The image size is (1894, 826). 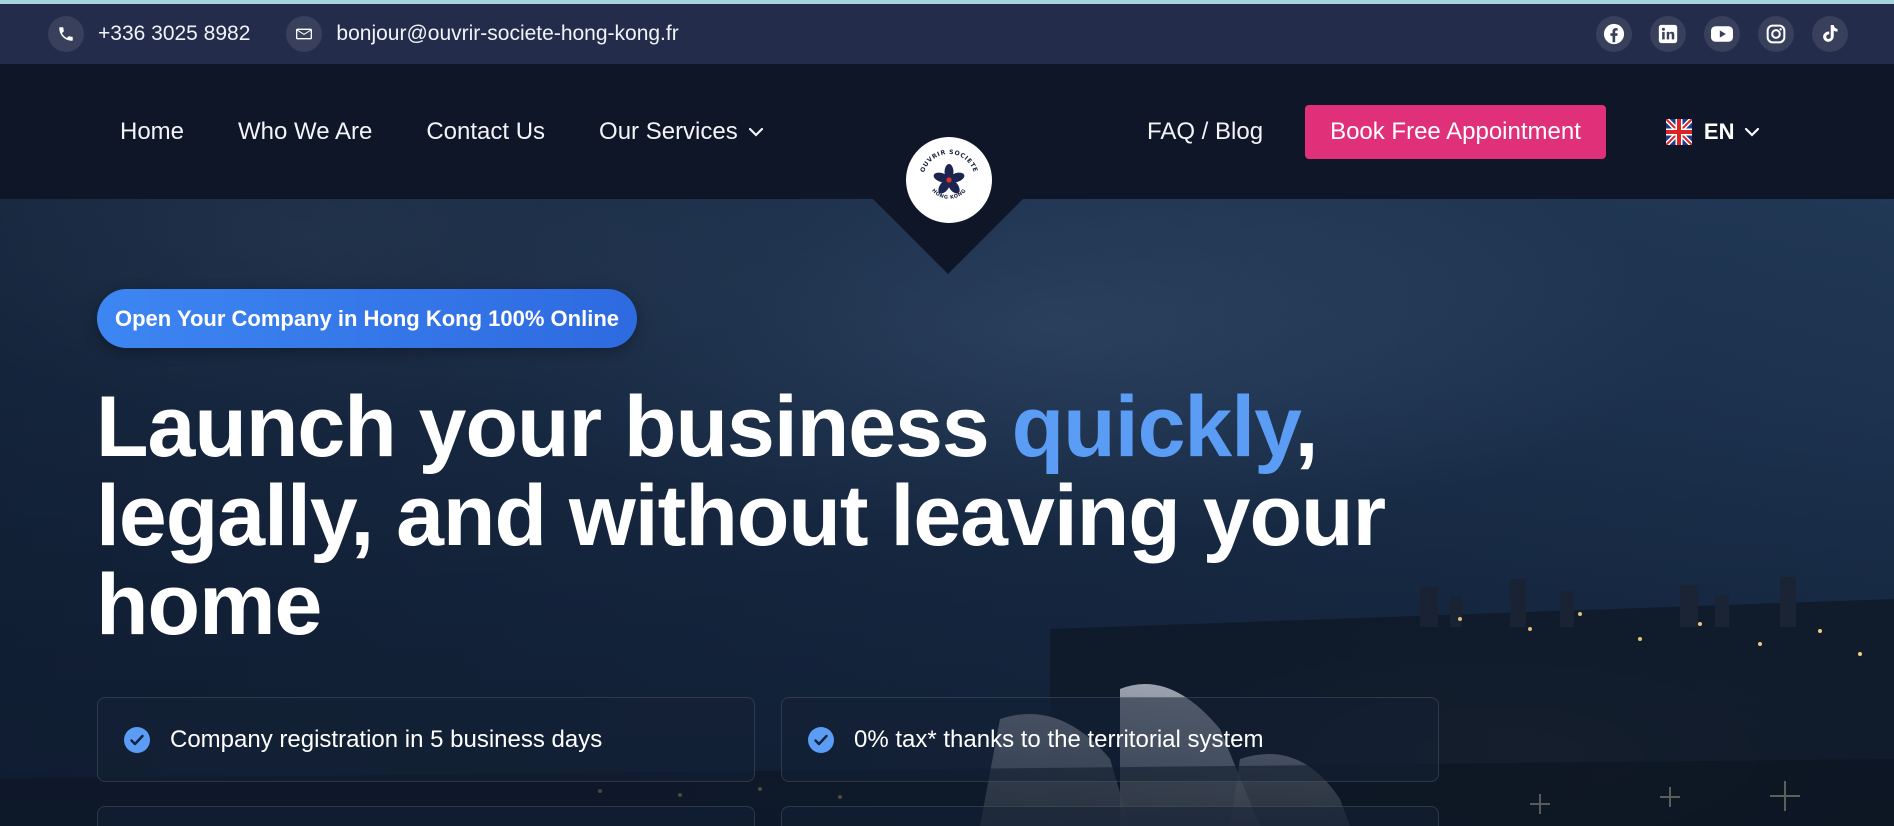 What do you see at coordinates (507, 33) in the screenshot?
I see `email-address: bonjour@ouvrir-societe-hong-kong.fr` at bounding box center [507, 33].